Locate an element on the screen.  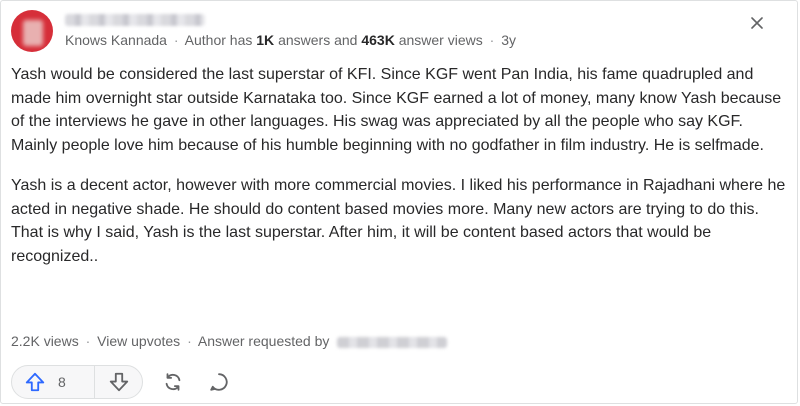
vote-group: 8 is located at coordinates (77, 382).